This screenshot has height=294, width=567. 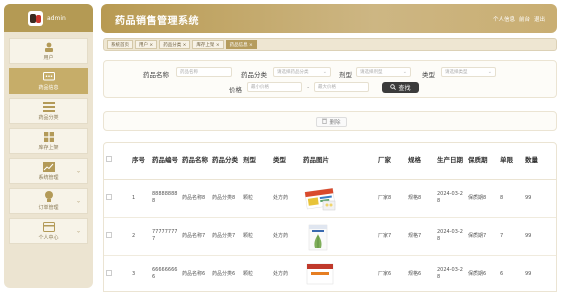 What do you see at coordinates (371, 72) in the screenshot?
I see `form-select-placeholder: 请选择剂型` at bounding box center [371, 72].